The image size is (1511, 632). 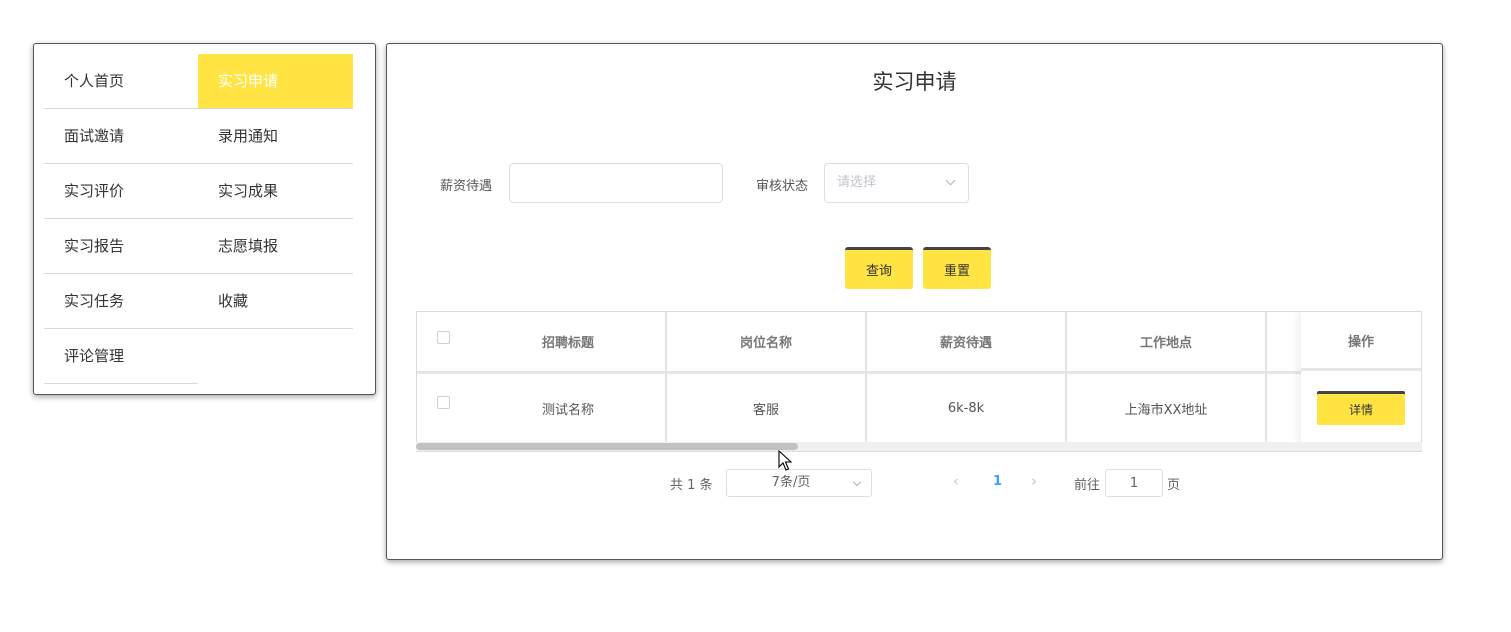 I want to click on horizontal-scrollbar, so click(x=919, y=446).